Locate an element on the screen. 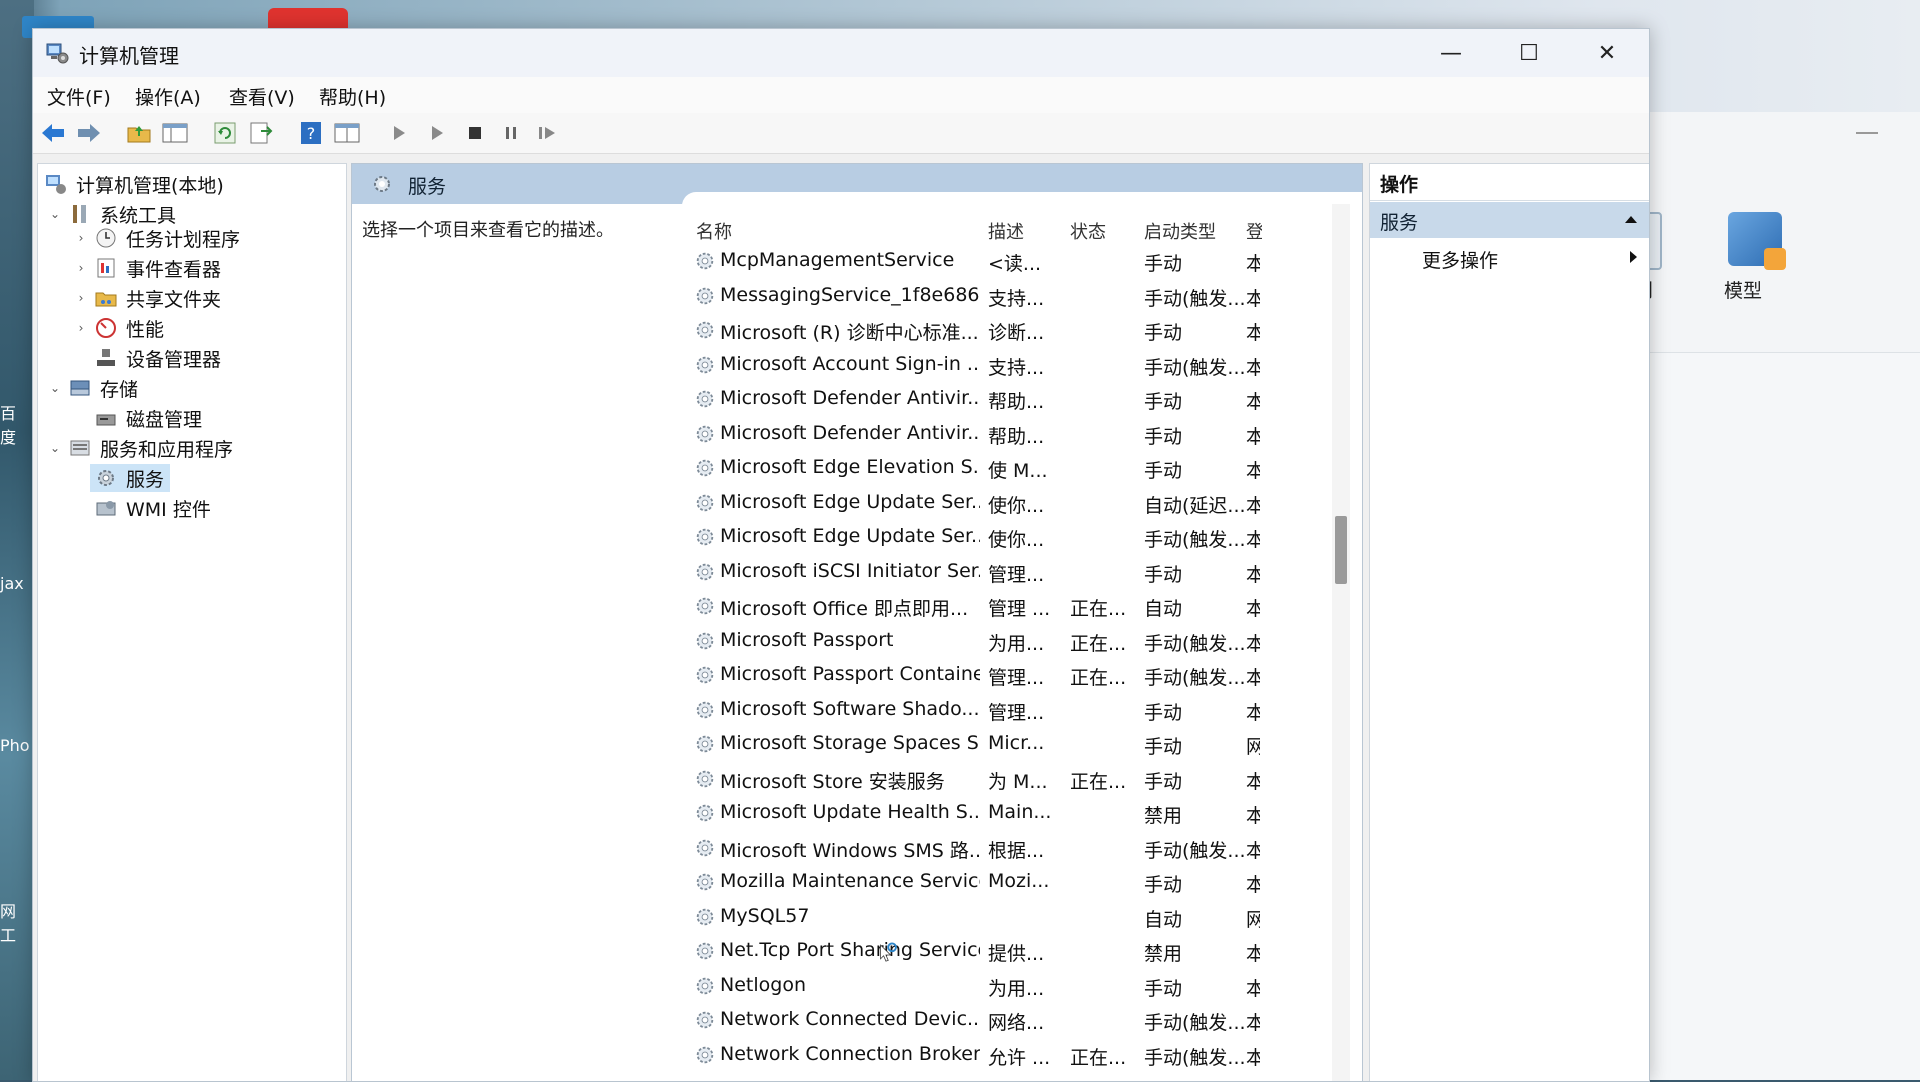 Image resolution: width=1920 pixels, height=1082 pixels. service-row: Microsoft Office 即点即用... 管理 ... 正在... 自动 本 is located at coordinates (986, 606).